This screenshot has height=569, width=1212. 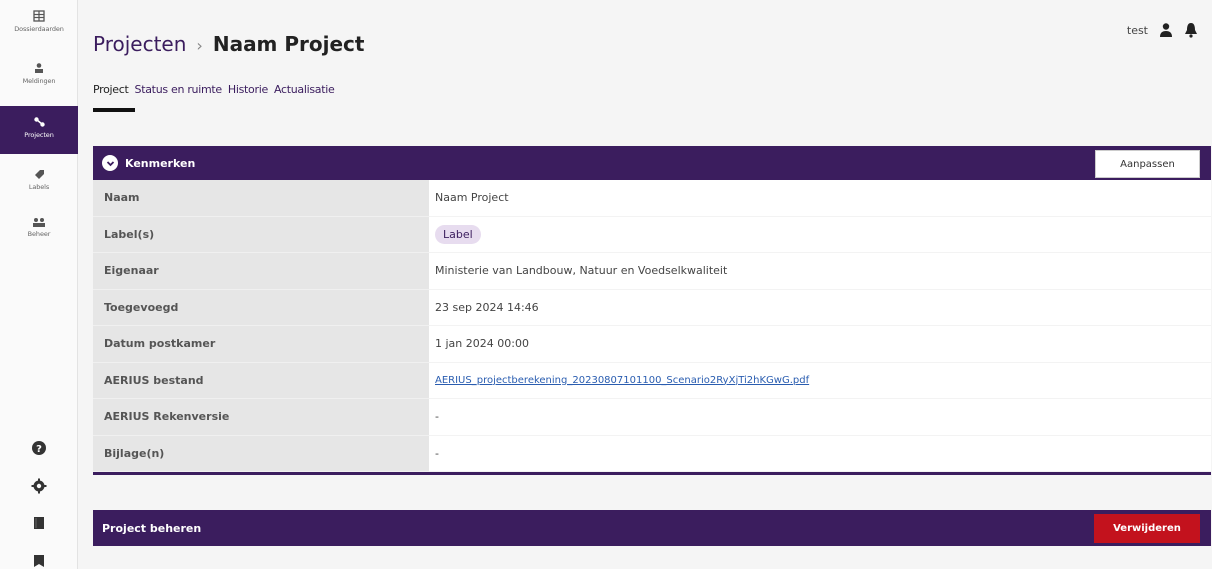 I want to click on username: test, so click(x=1137, y=30).